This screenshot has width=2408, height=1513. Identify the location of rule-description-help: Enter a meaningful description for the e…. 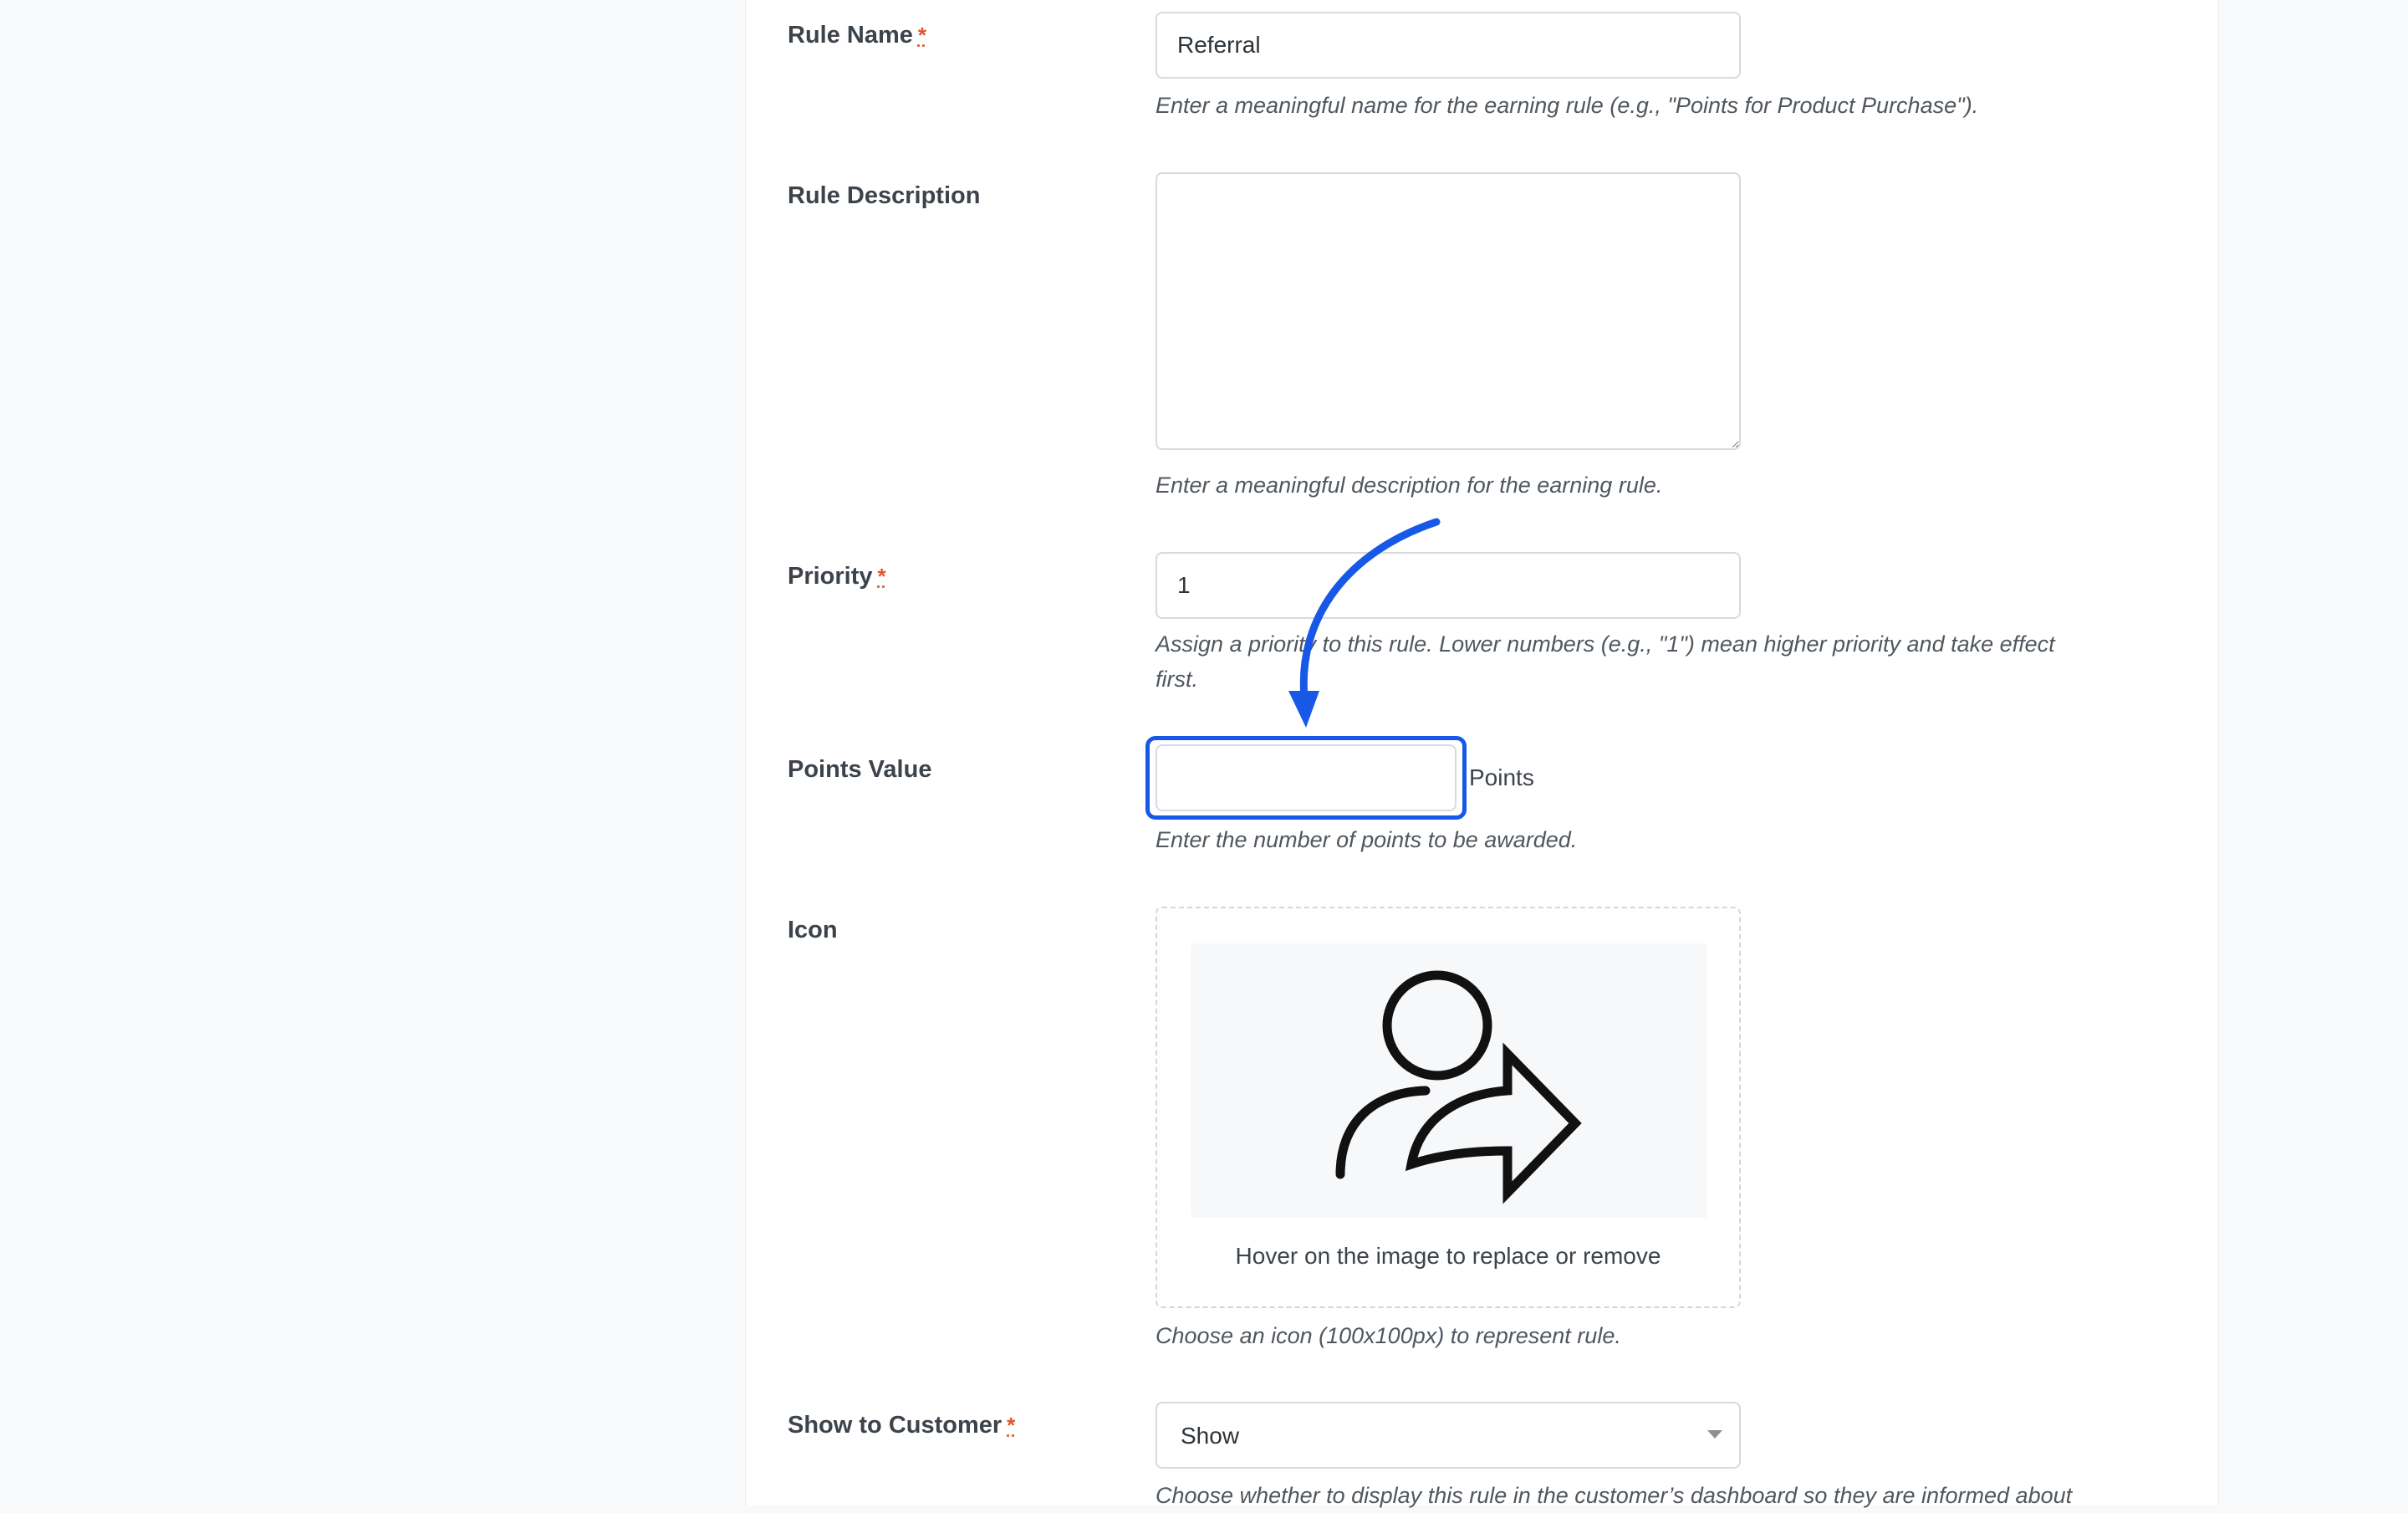
(1409, 485).